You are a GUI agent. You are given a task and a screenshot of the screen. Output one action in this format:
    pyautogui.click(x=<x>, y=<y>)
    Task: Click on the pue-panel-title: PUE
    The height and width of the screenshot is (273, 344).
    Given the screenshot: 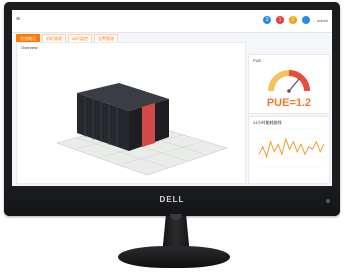 What is the action you would take?
    pyautogui.click(x=257, y=60)
    